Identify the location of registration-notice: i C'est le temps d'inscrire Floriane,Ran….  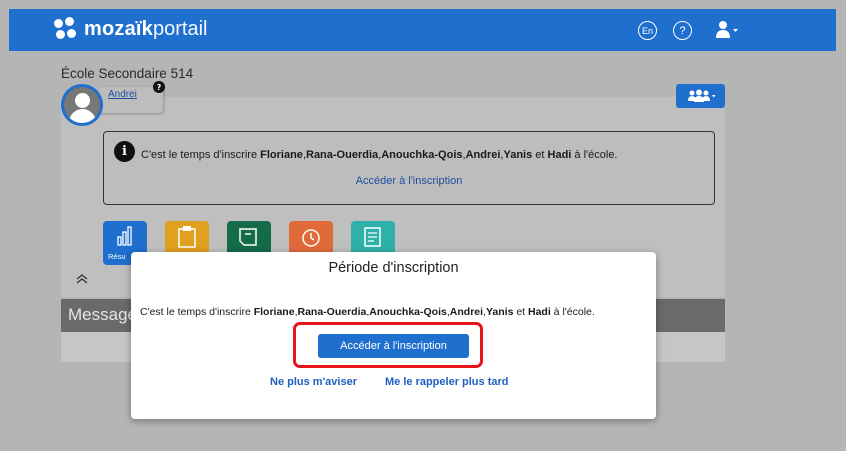
(409, 168).